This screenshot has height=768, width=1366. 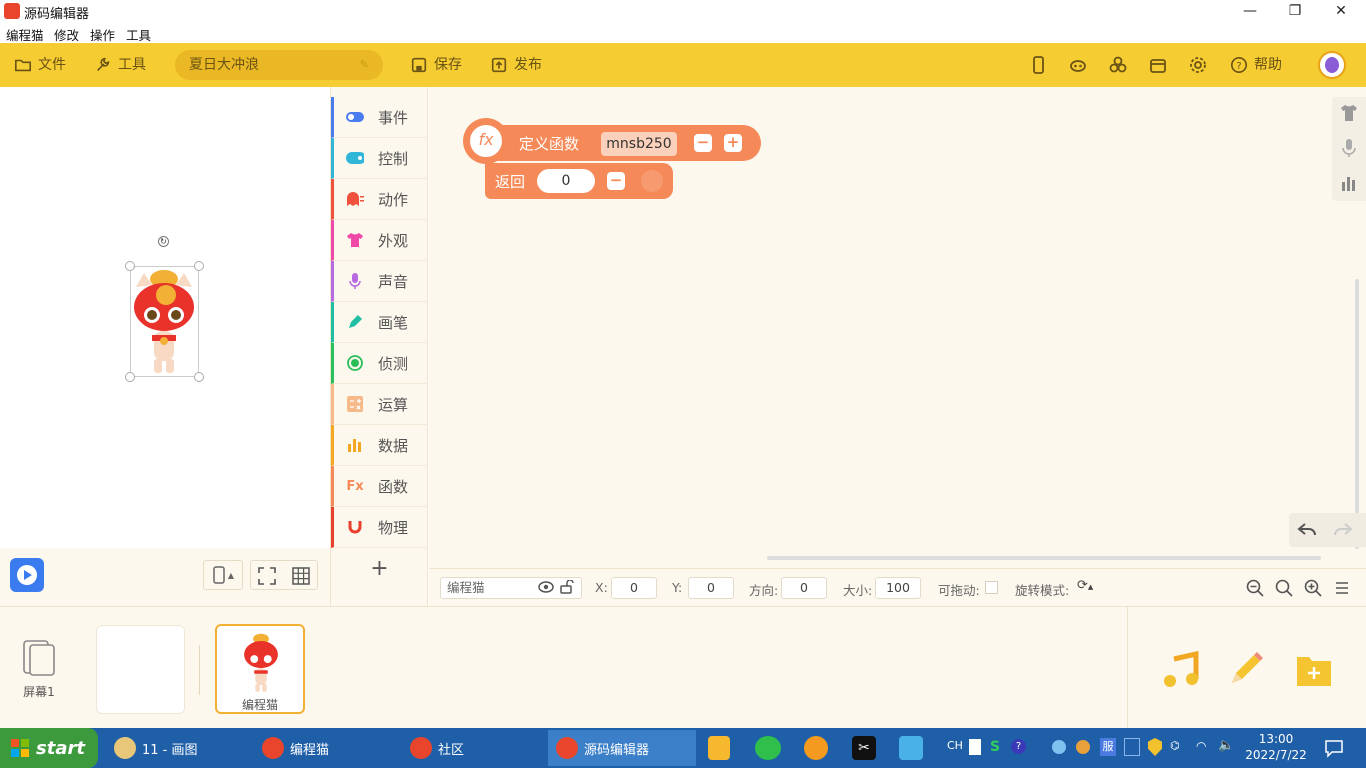 What do you see at coordinates (864, 748) in the screenshot?
I see `capcut-icon: ✂` at bounding box center [864, 748].